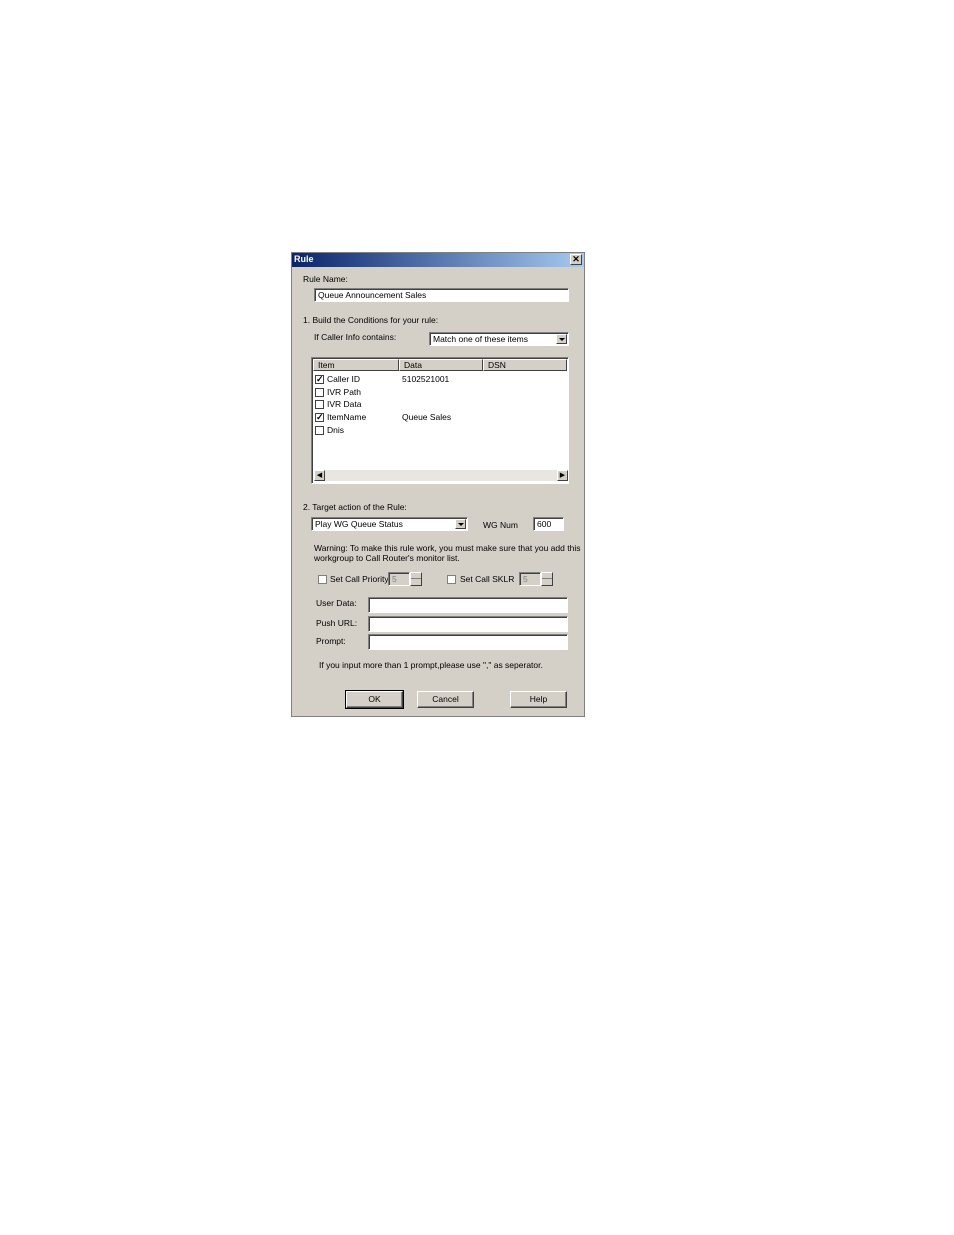  Describe the element at coordinates (530, 579) in the screenshot. I see `sklr-input: 5` at that location.